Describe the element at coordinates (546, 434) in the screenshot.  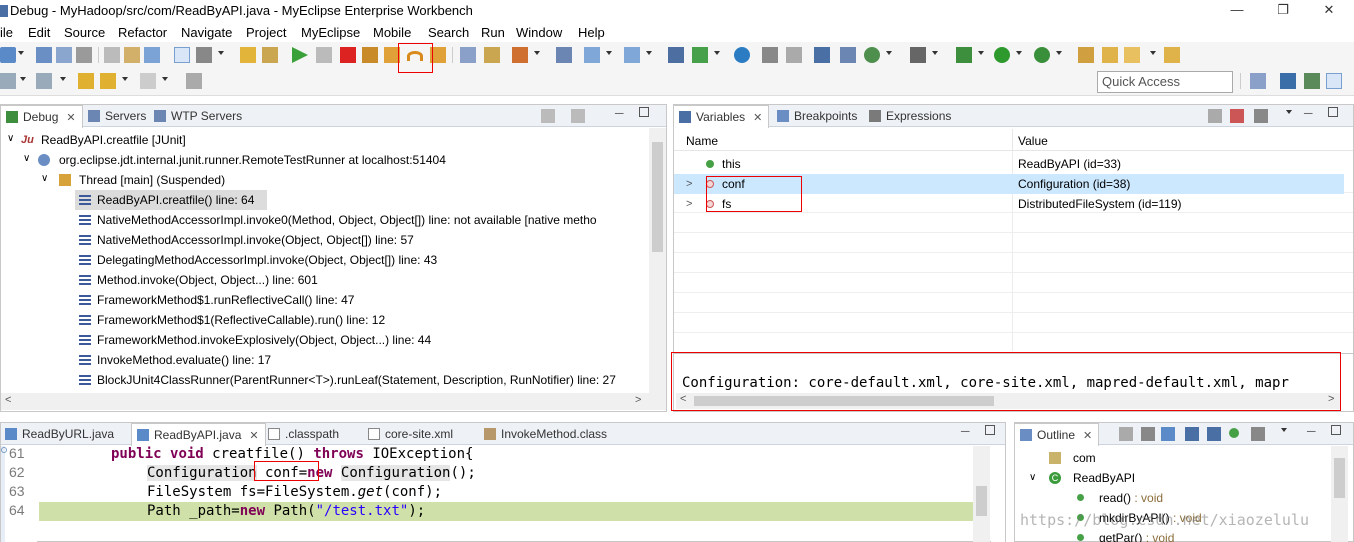
I see `tab-invokemethod: InvokeMethod.class` at that location.